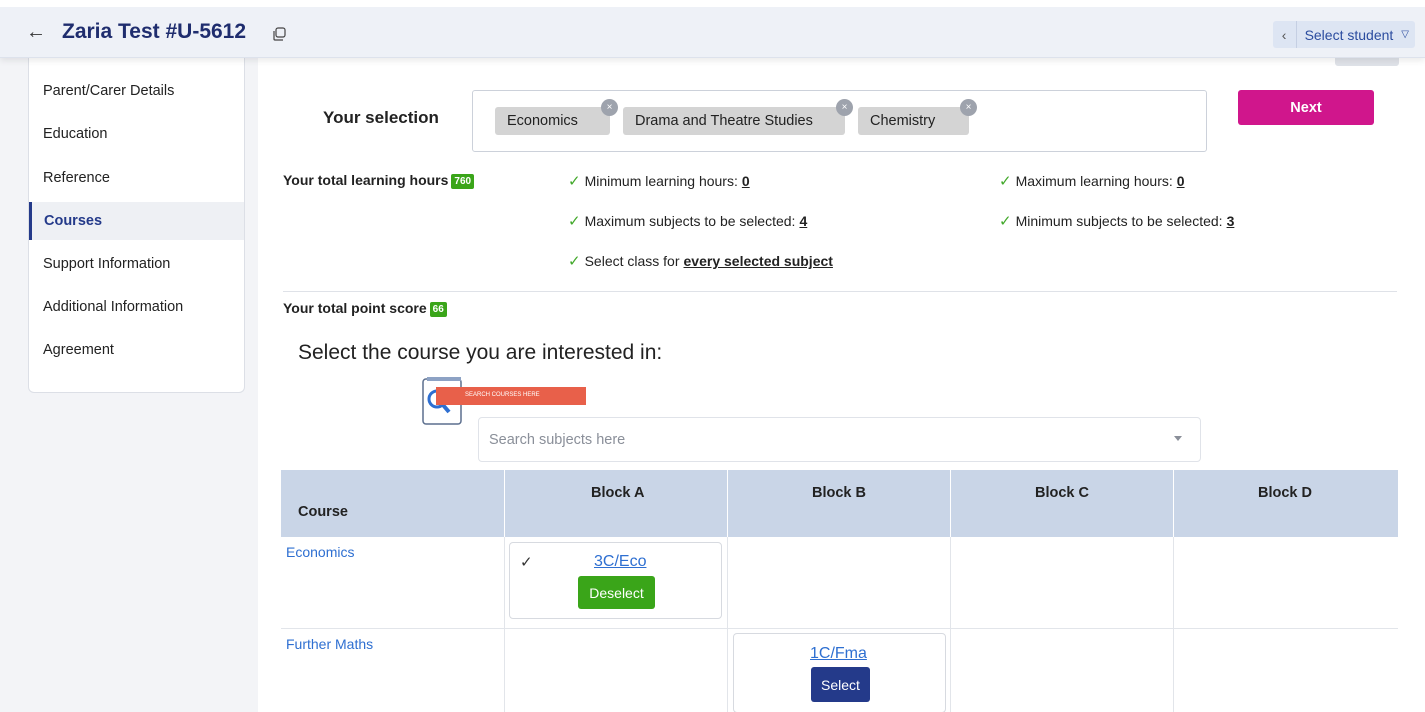  I want to click on search-courses-banner-text: SEARCH COURSES HERE, so click(502, 395).